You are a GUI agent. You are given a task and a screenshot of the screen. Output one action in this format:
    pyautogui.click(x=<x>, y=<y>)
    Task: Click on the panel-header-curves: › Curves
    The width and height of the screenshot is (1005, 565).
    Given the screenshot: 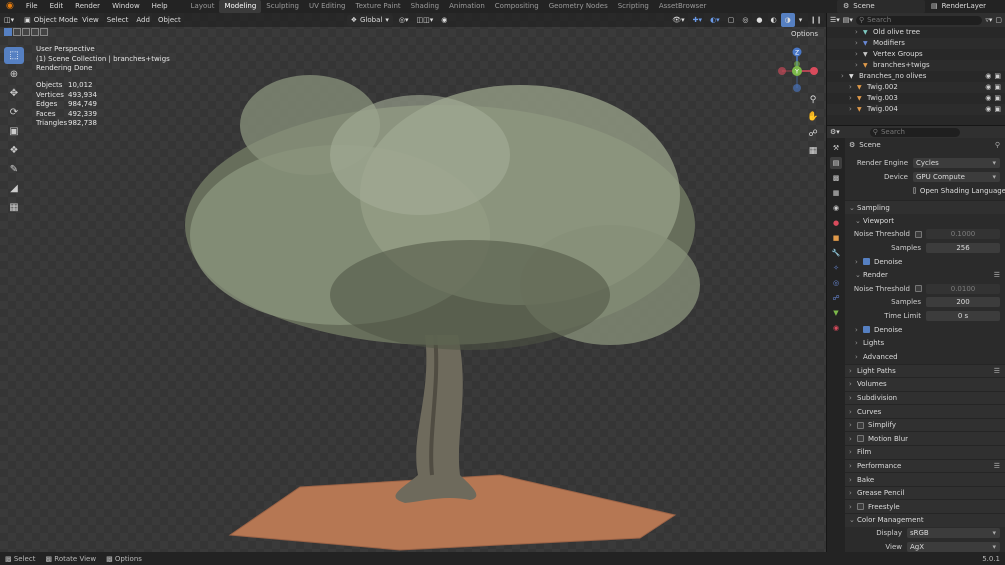 What is the action you would take?
    pyautogui.click(x=925, y=411)
    